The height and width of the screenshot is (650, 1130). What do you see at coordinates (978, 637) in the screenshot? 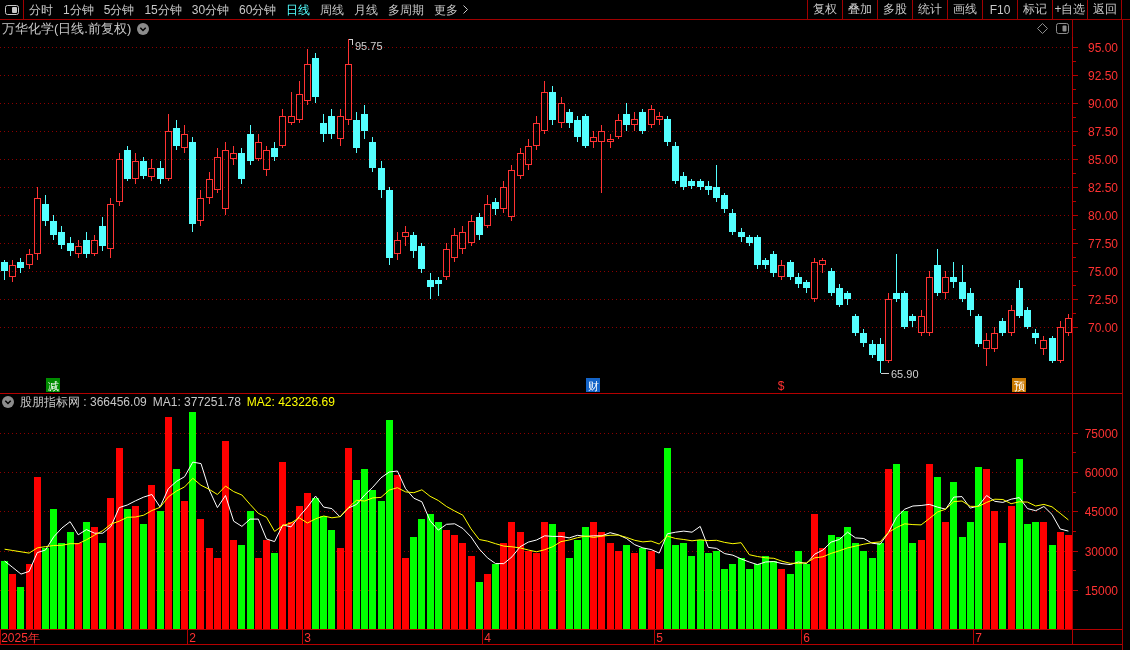
I see `date-label: 7` at bounding box center [978, 637].